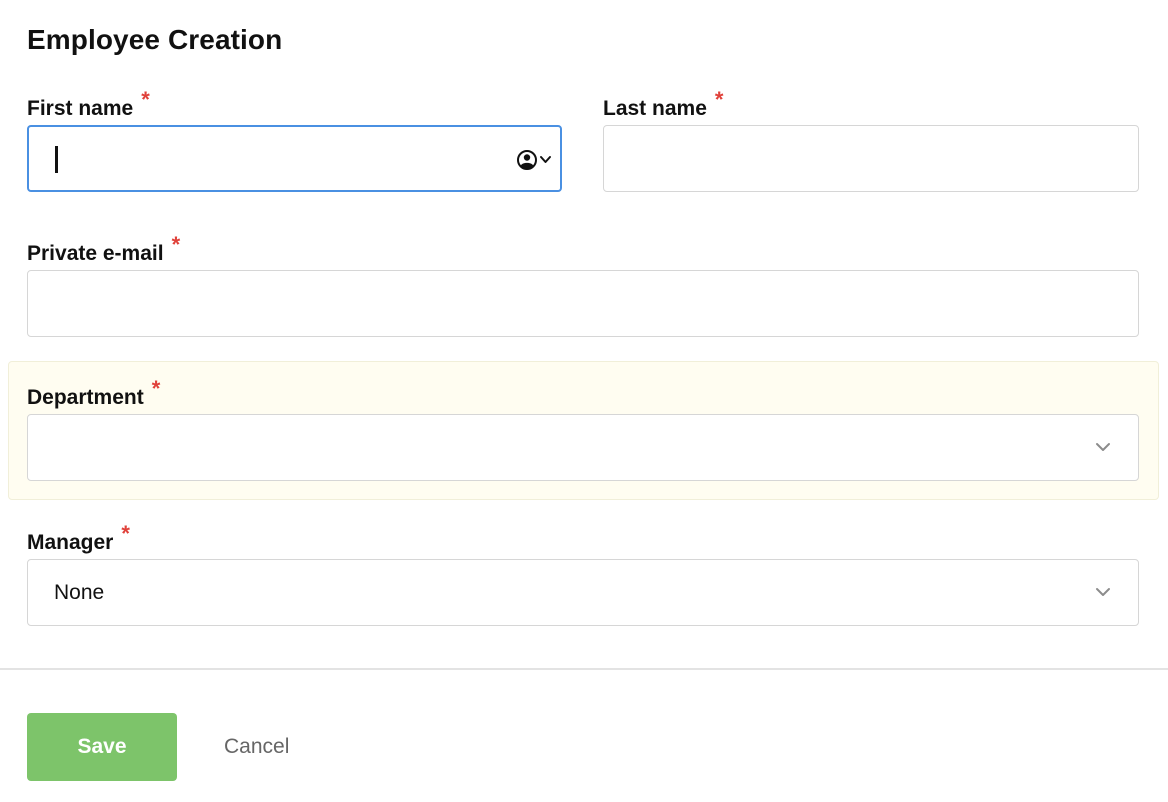 The image size is (1168, 802). I want to click on first-name-input, so click(294, 158).